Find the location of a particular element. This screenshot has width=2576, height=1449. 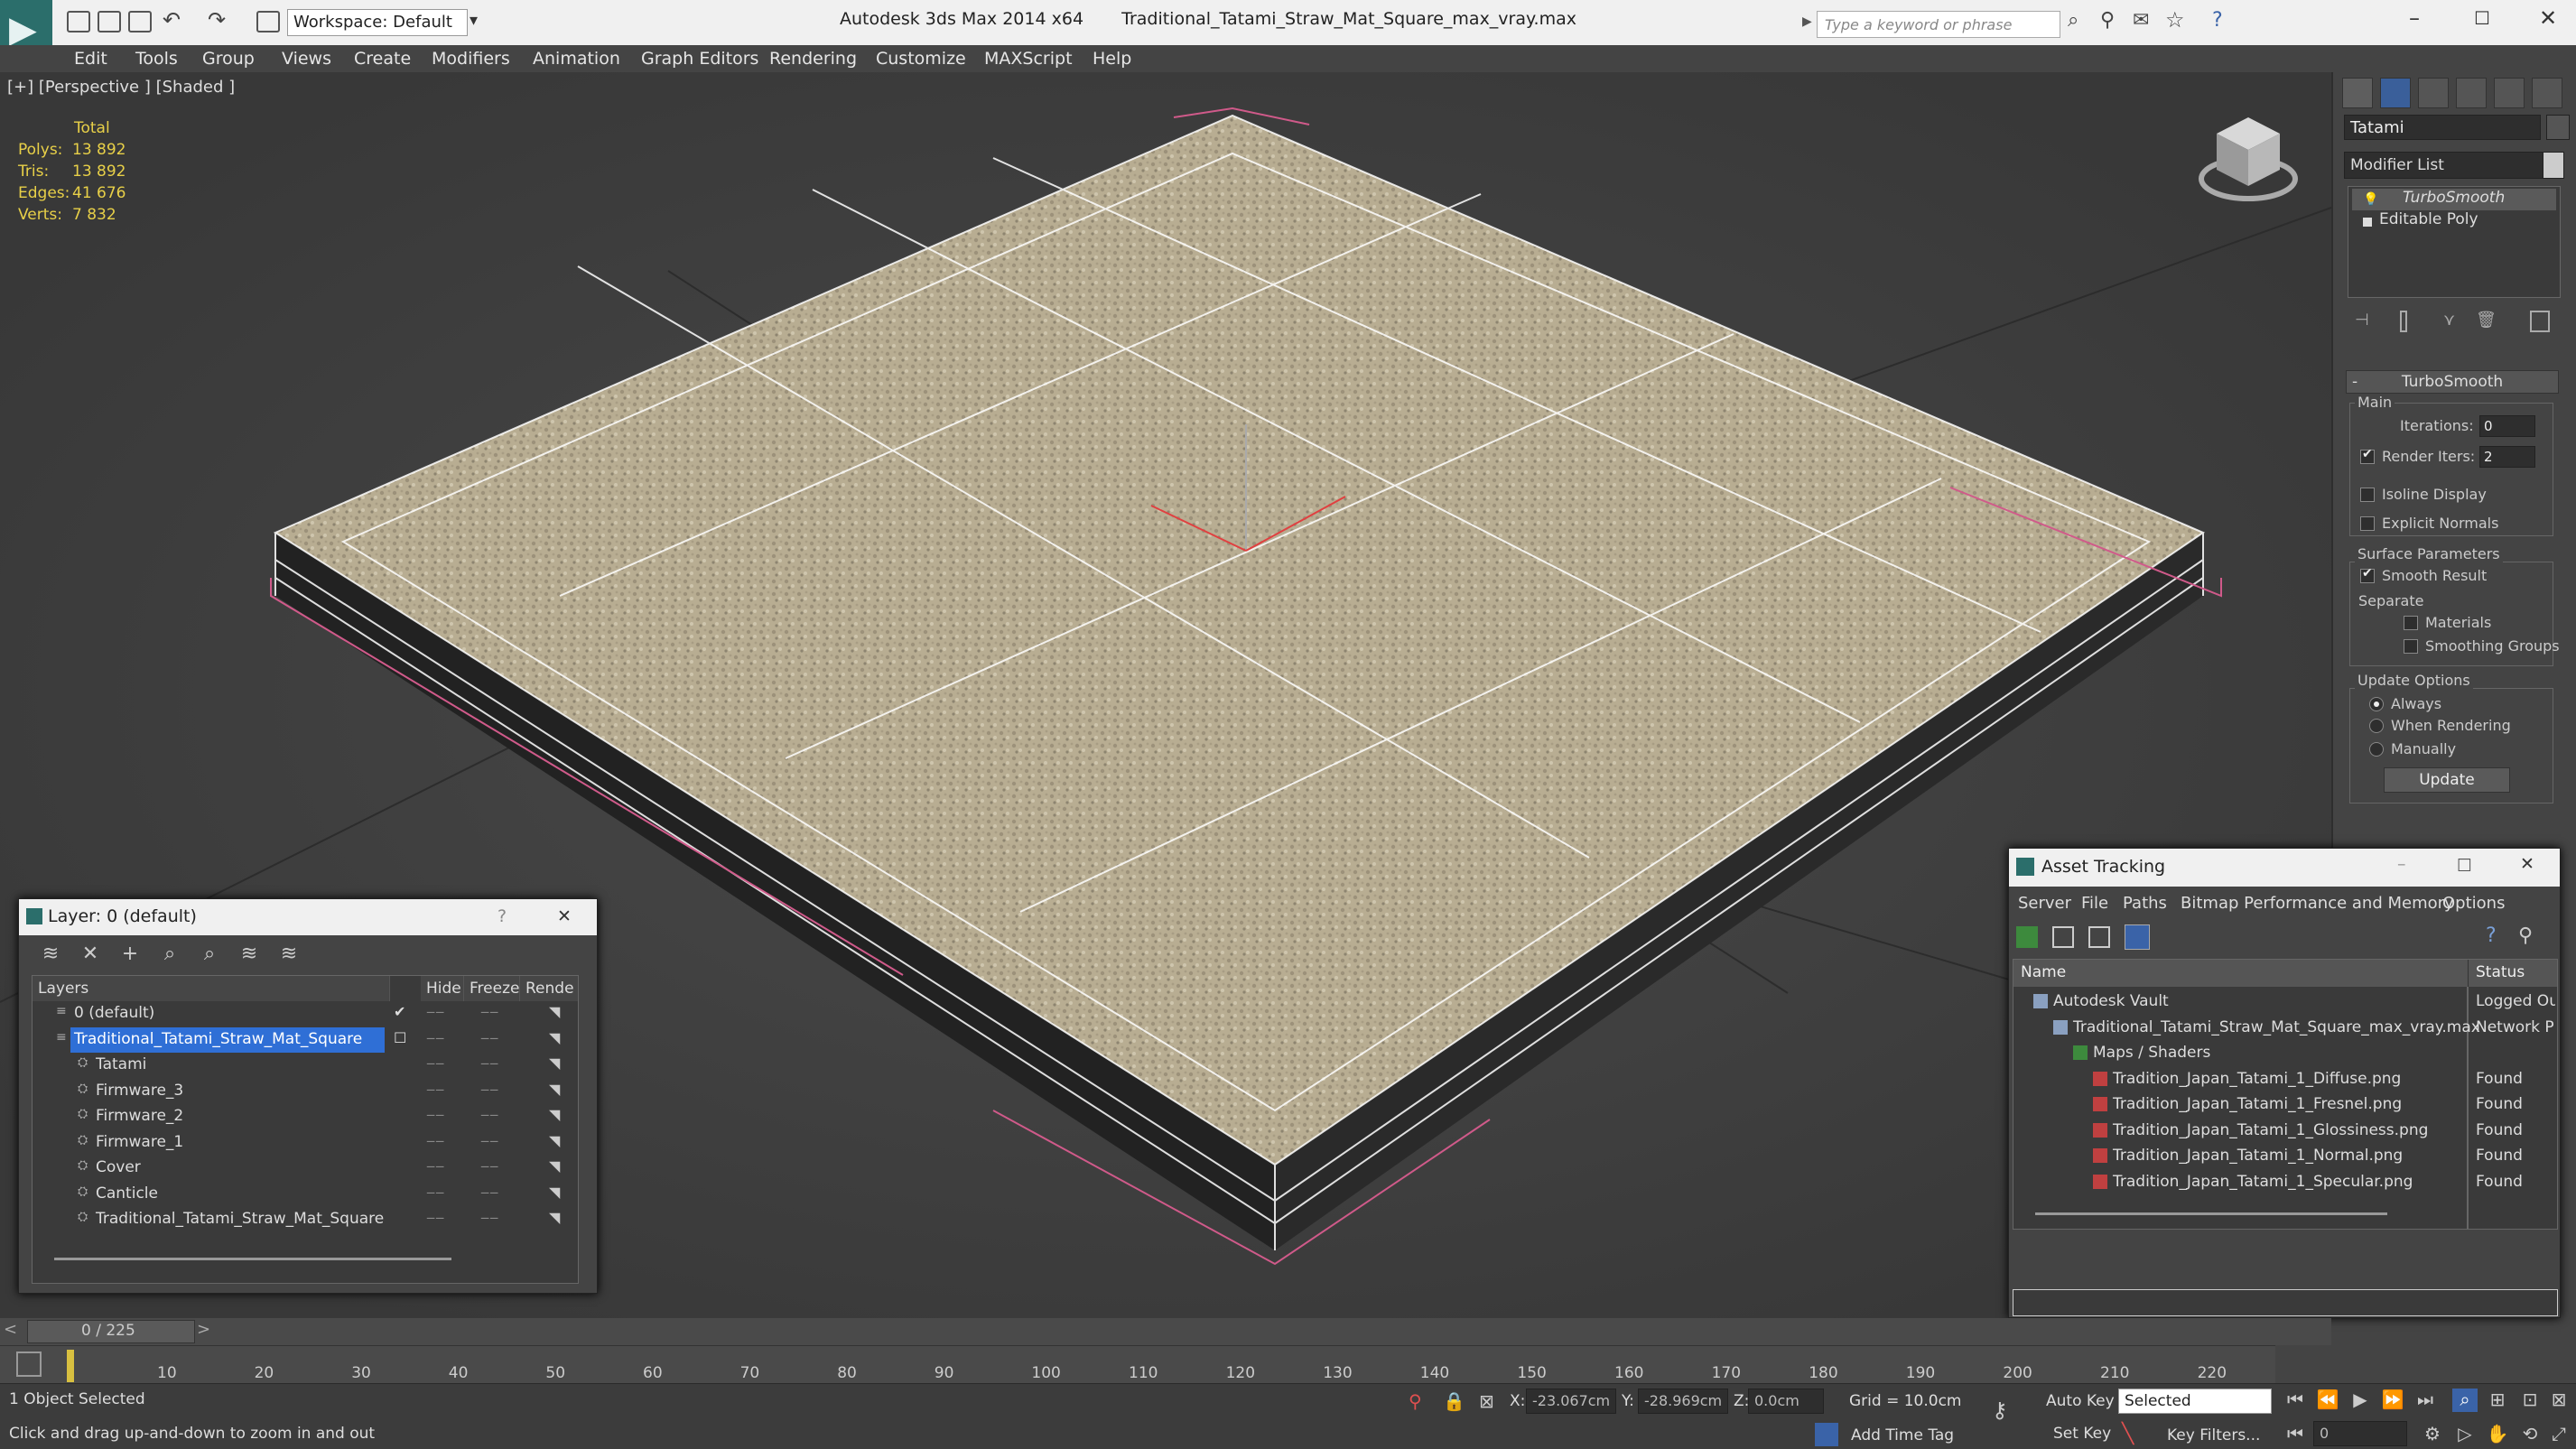

zoom-extents-all-icon: ⊠ is located at coordinates (2558, 1400).